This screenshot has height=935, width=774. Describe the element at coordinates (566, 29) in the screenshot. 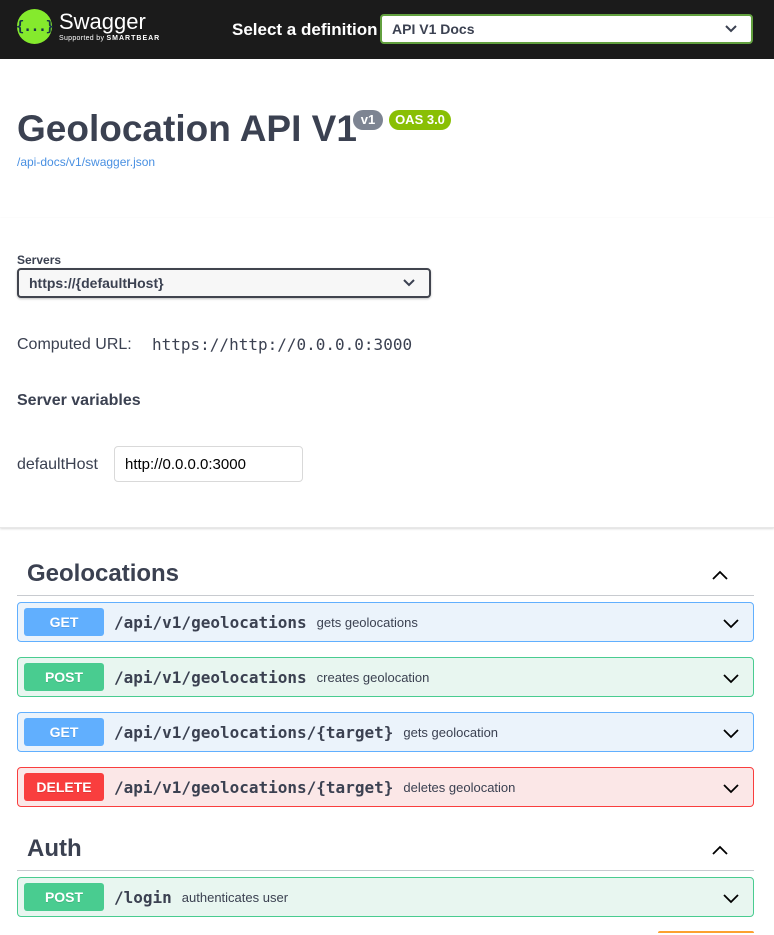

I see `definition-select: API V1 Docs` at that location.